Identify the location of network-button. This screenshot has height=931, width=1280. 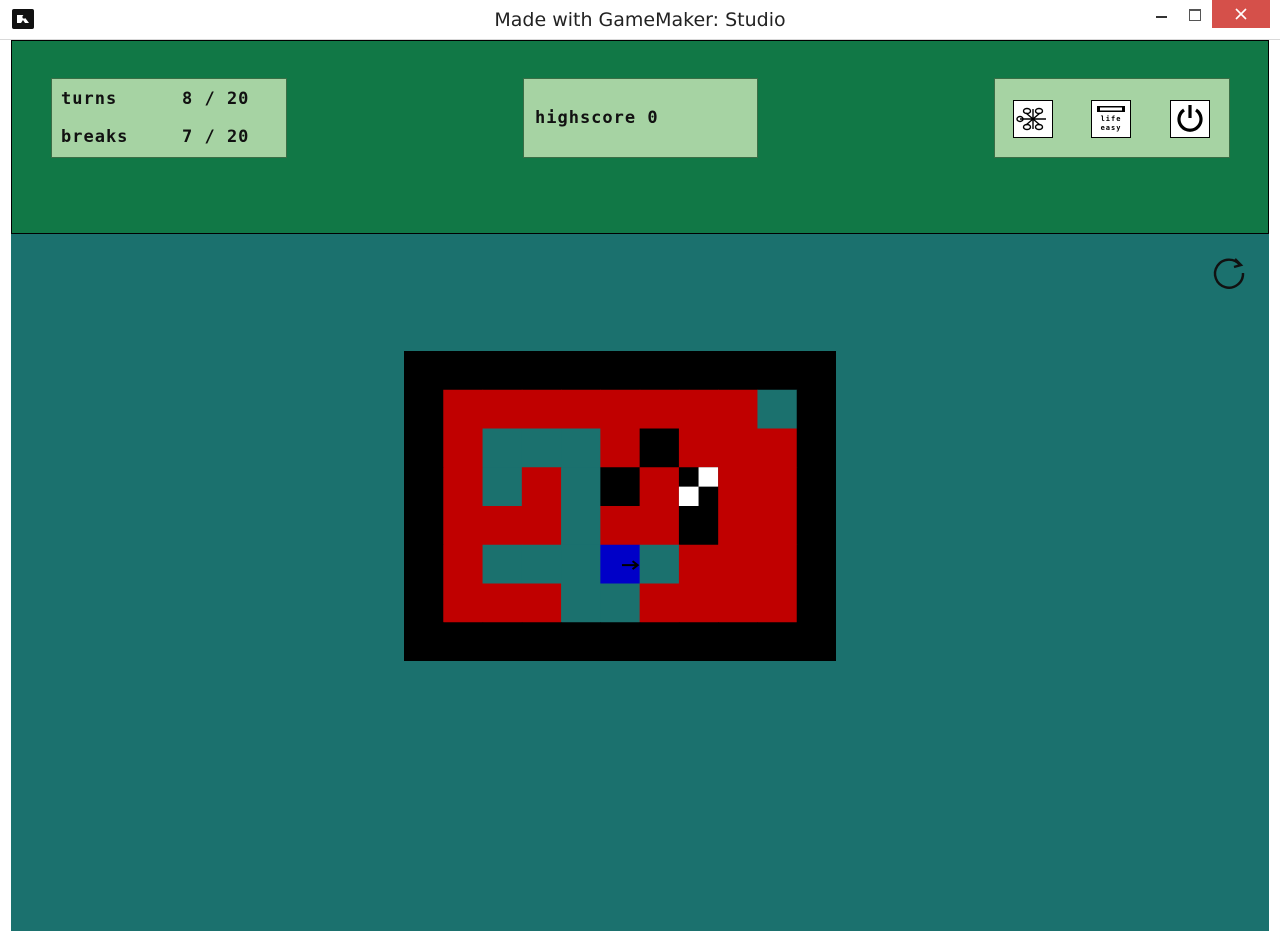
(1033, 119).